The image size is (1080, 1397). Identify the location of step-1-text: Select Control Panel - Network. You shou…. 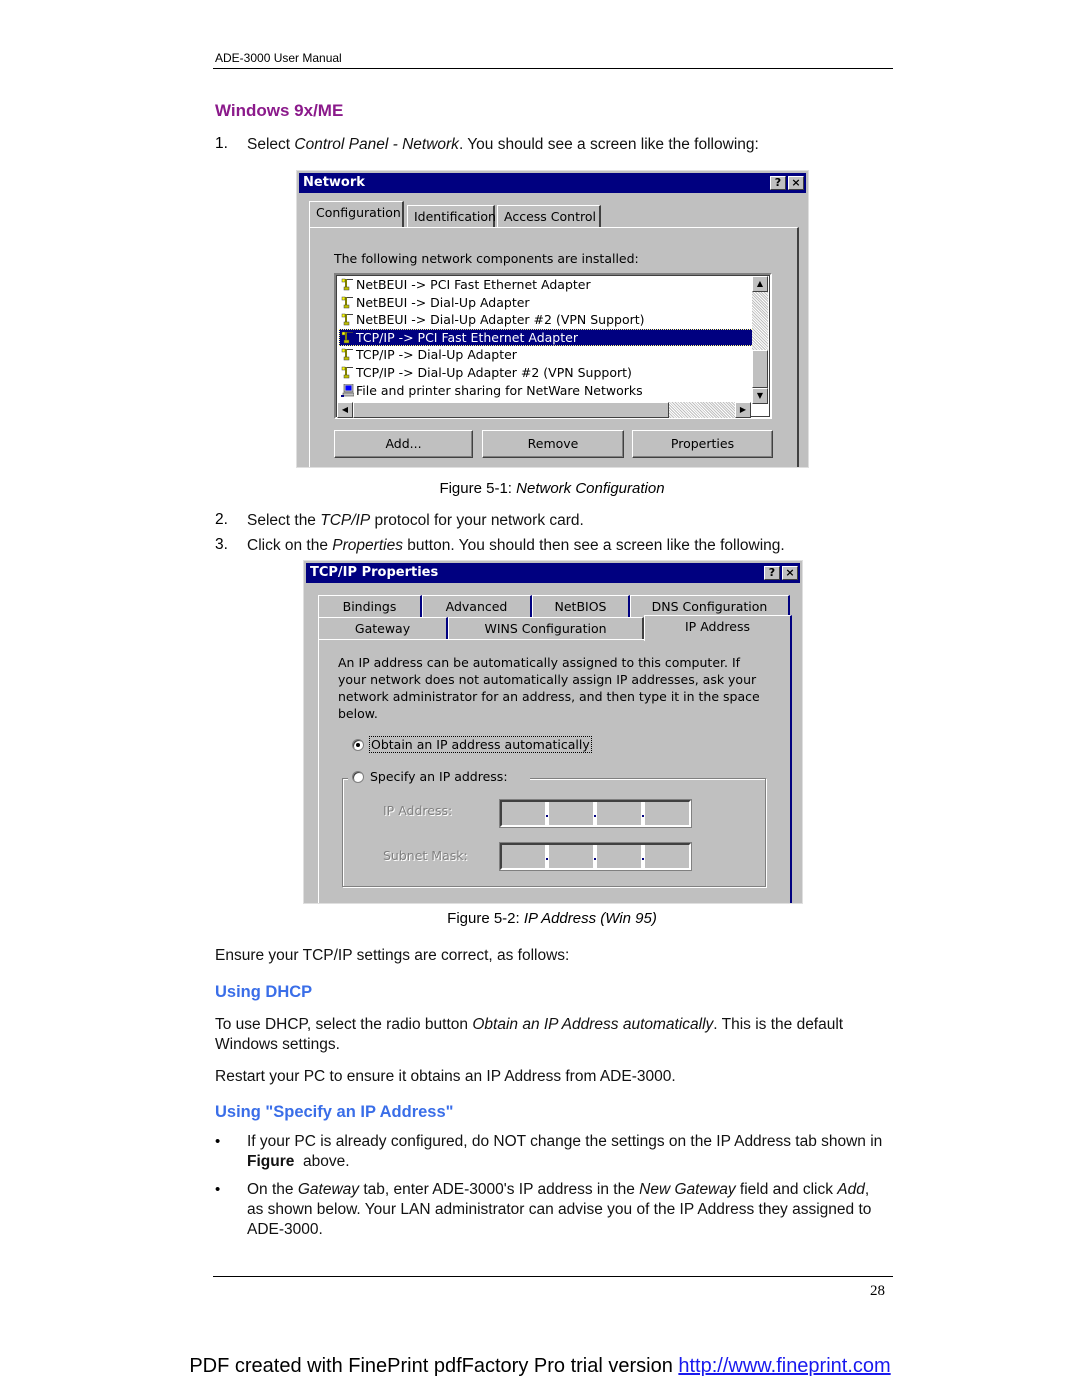
(503, 145).